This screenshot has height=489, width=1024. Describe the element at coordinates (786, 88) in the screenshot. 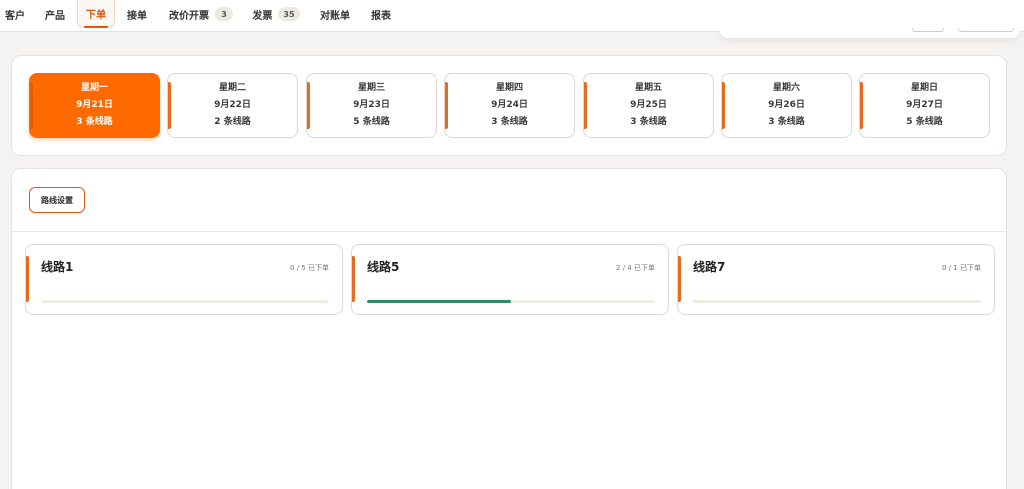

I see `day-weekday: 星期六` at that location.